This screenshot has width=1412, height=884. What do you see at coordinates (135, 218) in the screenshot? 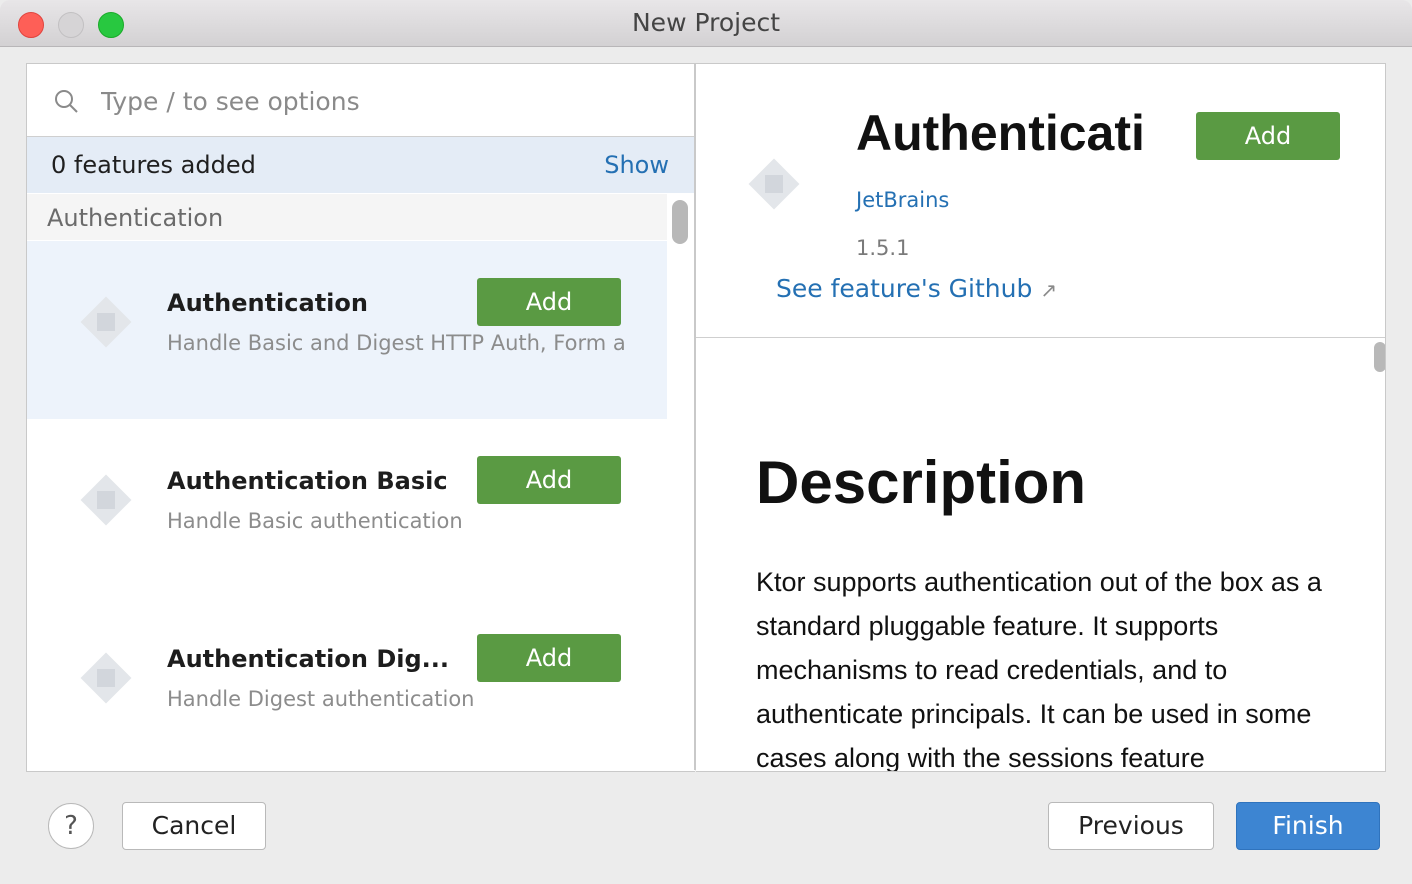
I see `group-label: Authentication` at bounding box center [135, 218].